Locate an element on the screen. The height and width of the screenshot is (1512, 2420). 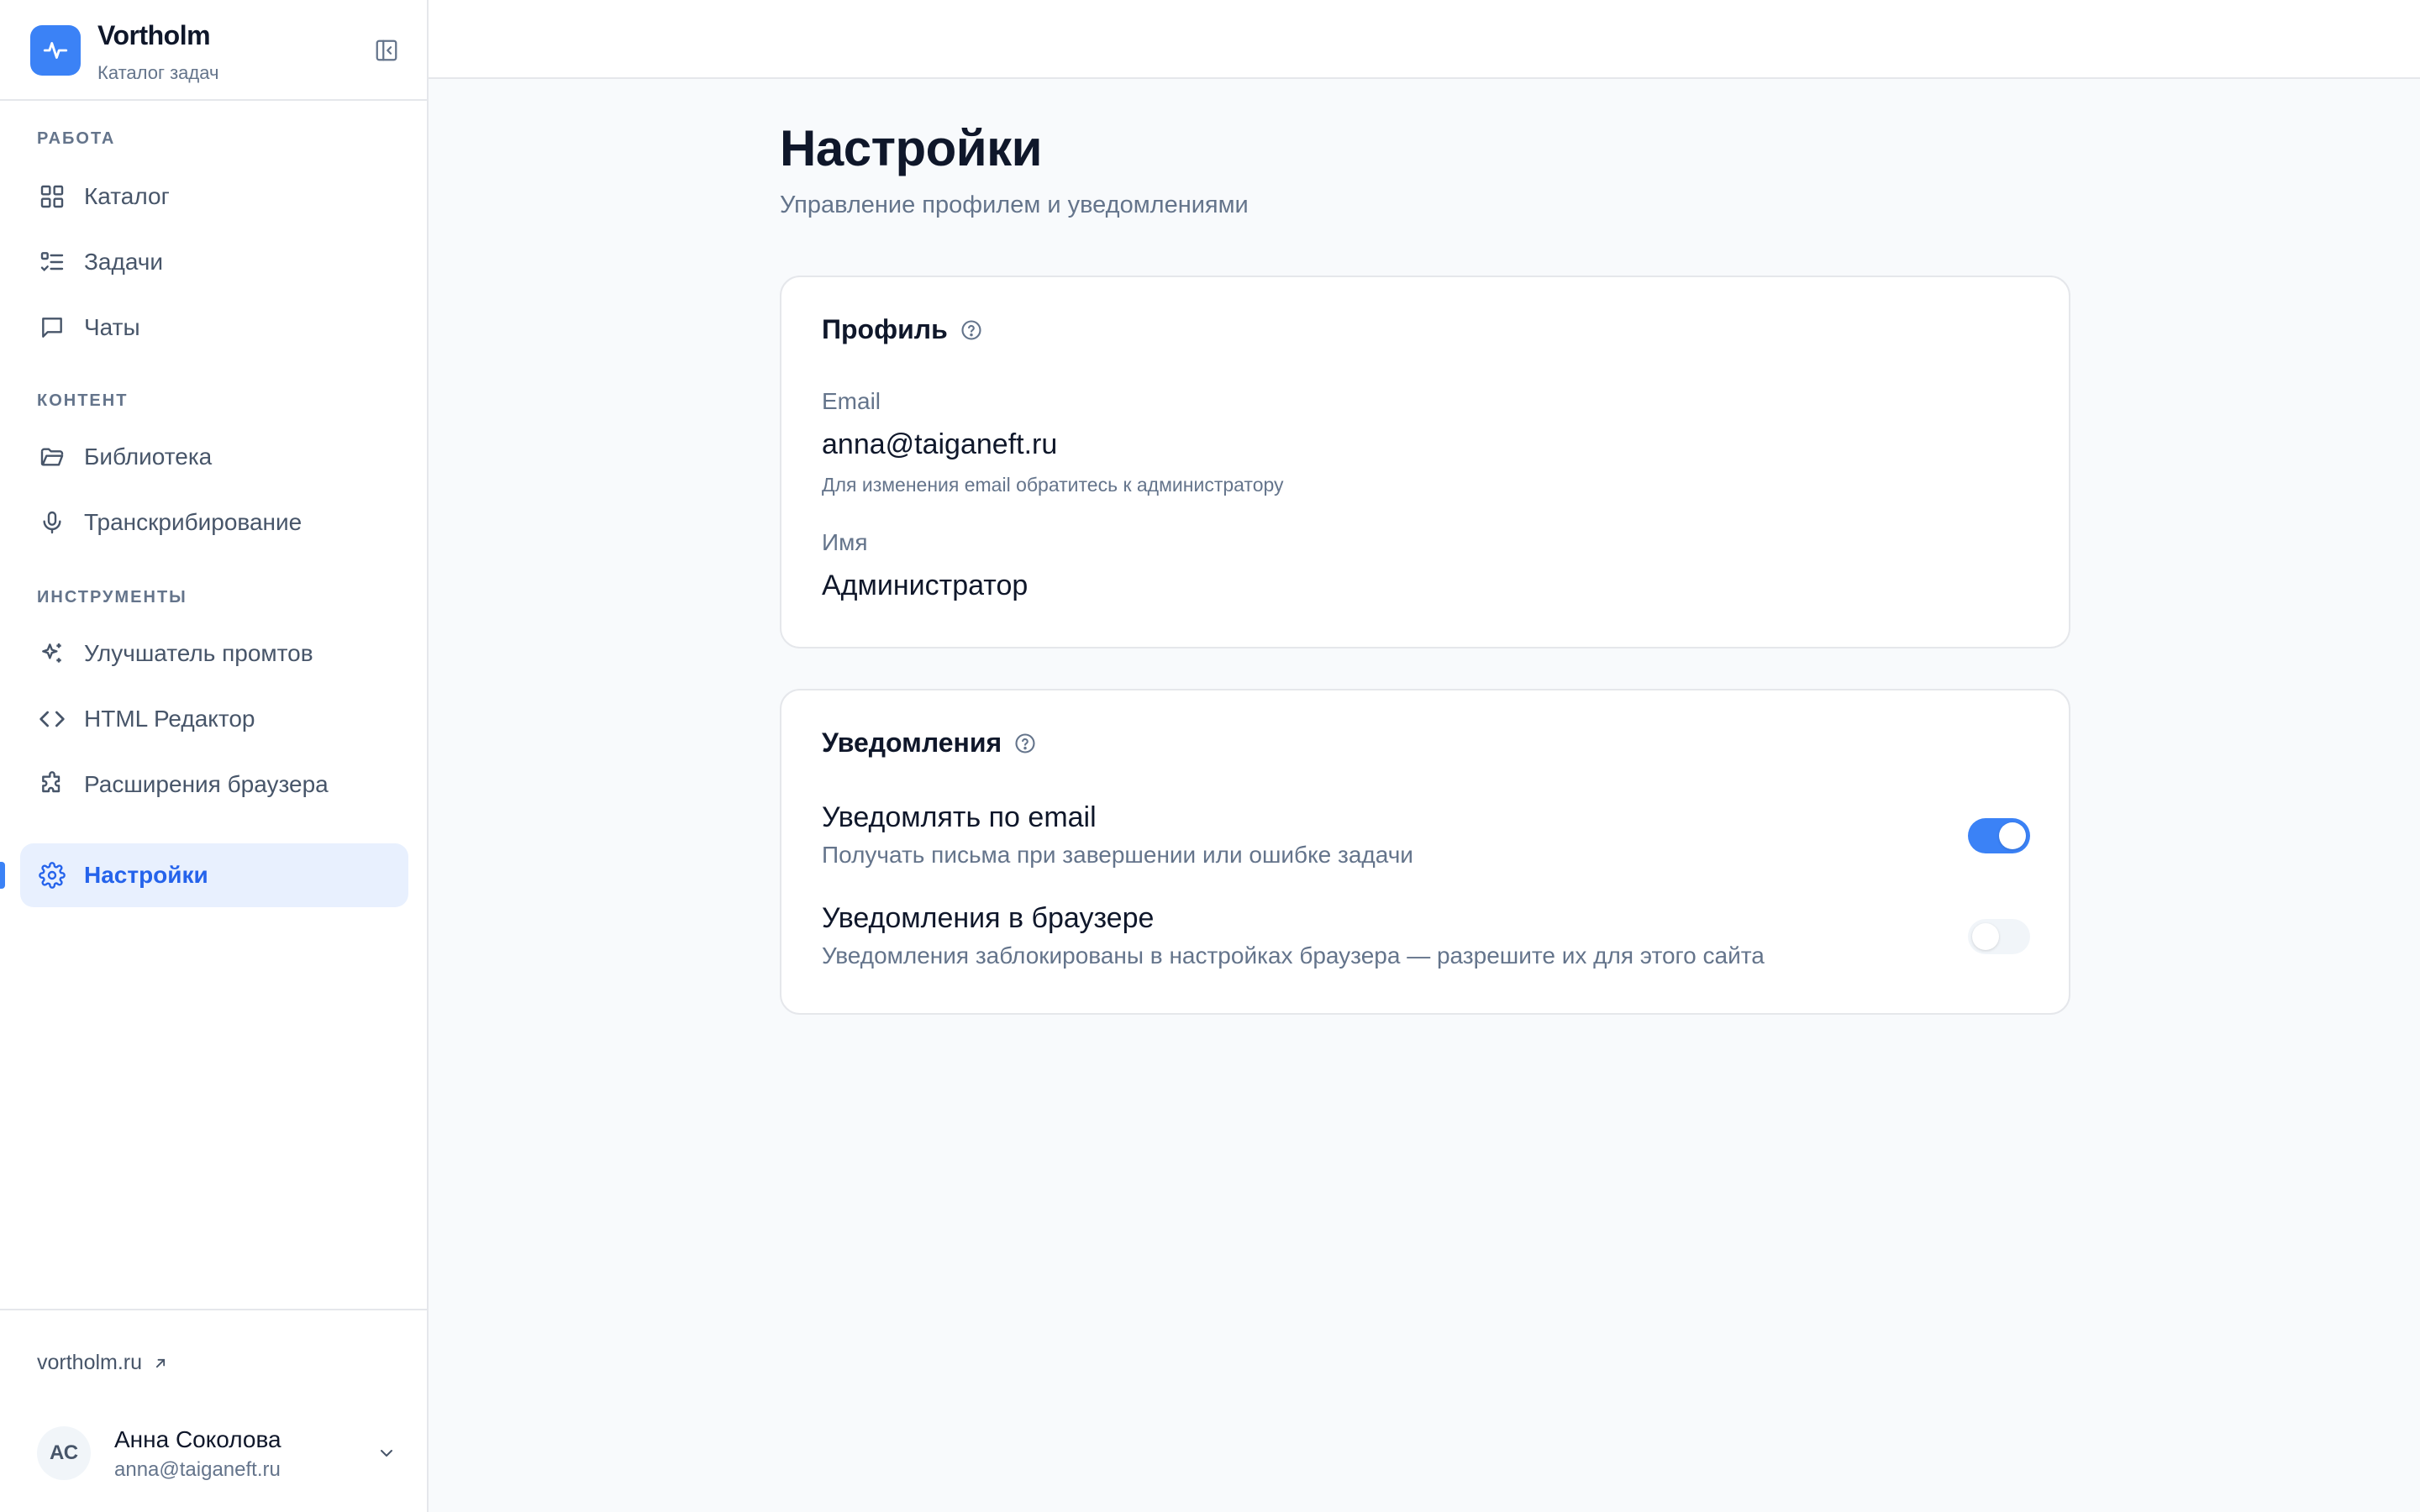
sidebar-item-html-editor: HTML Редактор is located at coordinates (214, 719).